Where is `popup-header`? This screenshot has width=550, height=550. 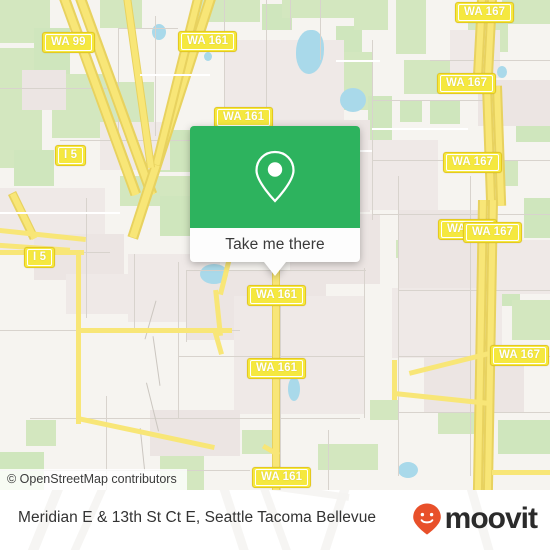
popup-header is located at coordinates (275, 177).